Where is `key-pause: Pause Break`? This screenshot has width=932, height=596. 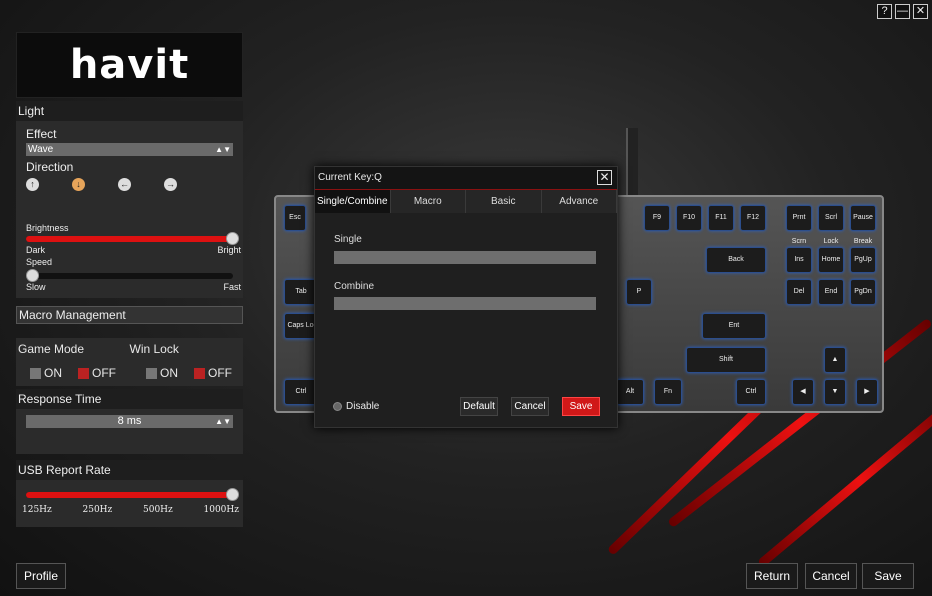 key-pause: Pause Break is located at coordinates (863, 225).